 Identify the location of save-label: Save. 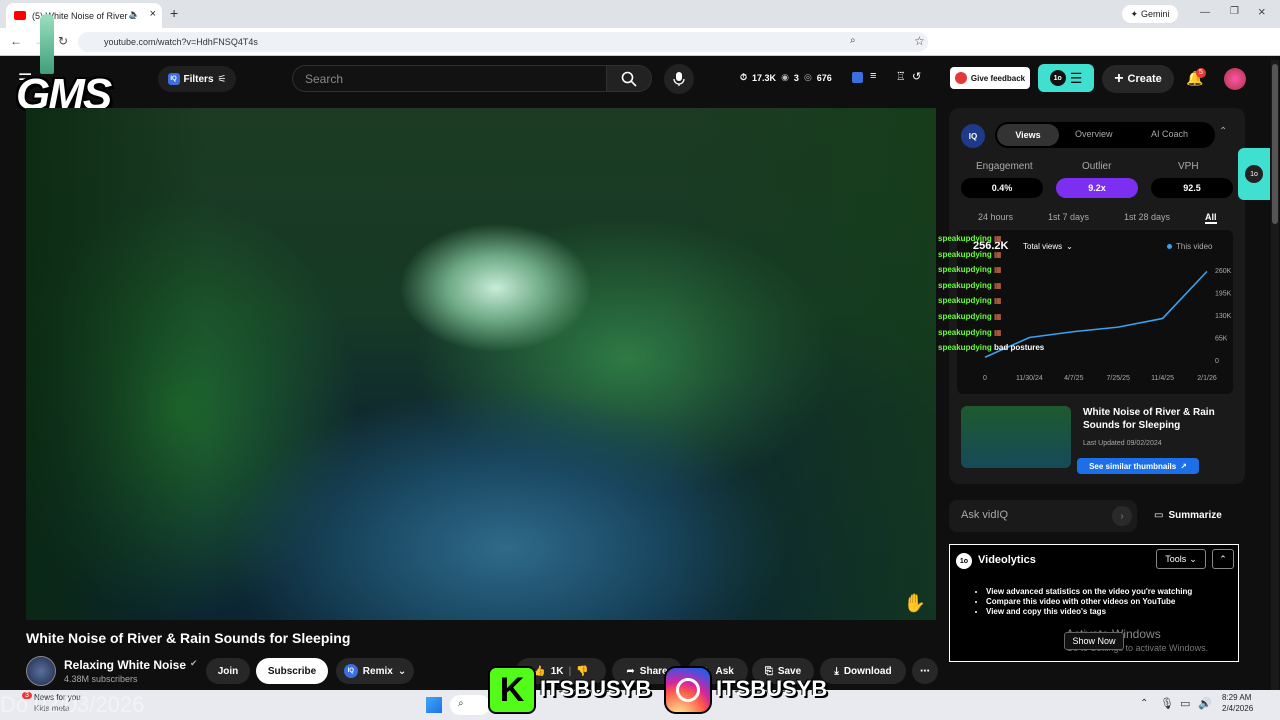
(789, 671).